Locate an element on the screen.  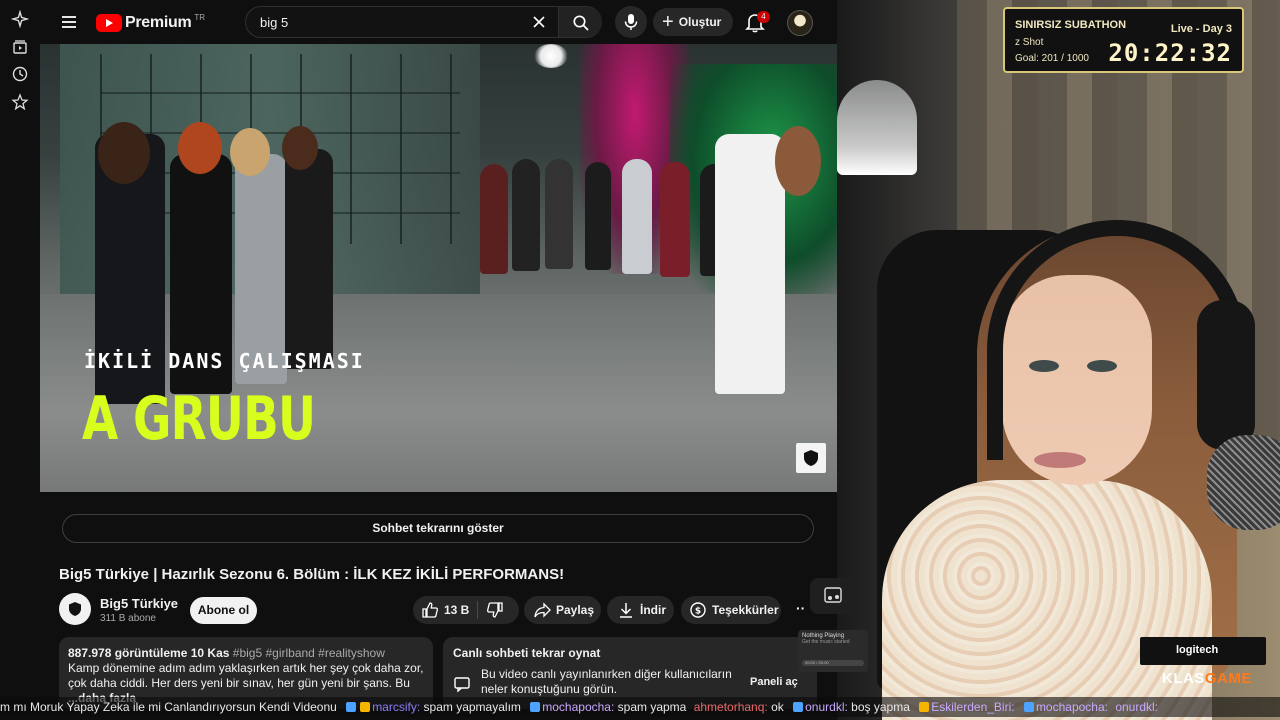
mic-icon is located at coordinates (631, 22).